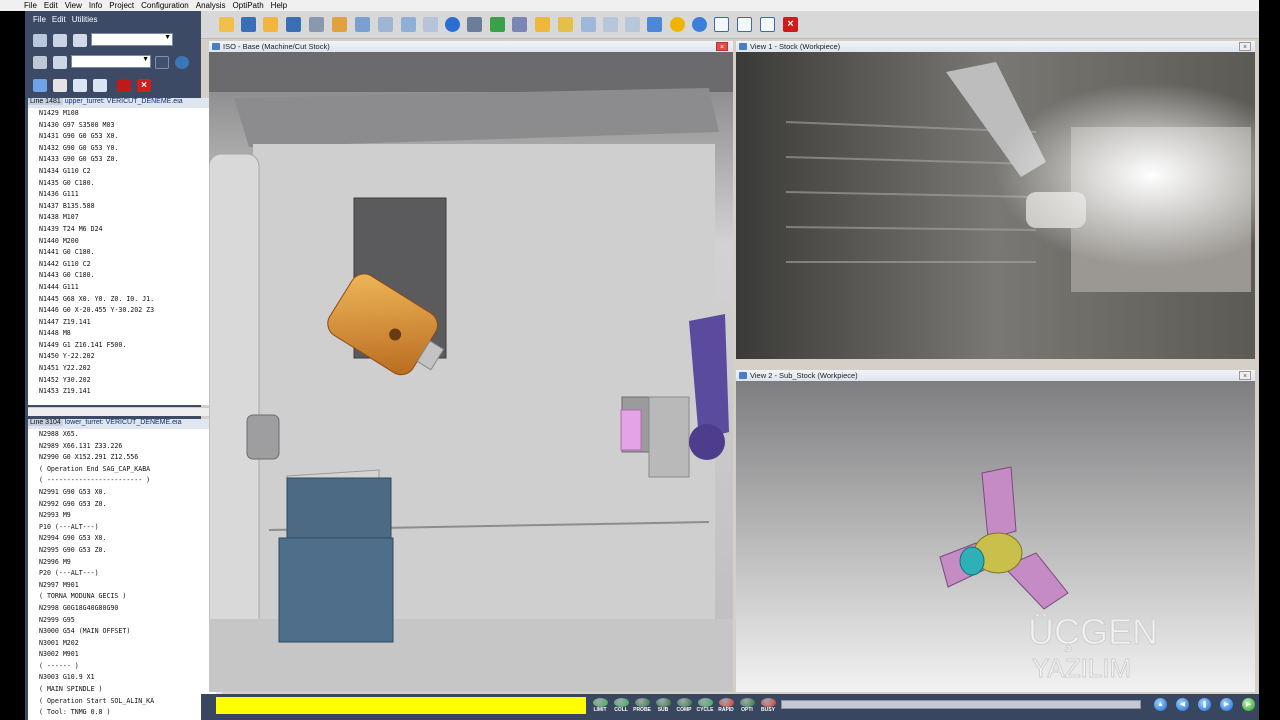 This screenshot has width=1280, height=720. Describe the element at coordinates (132, 39) in the screenshot. I see `component-combo: ▼` at that location.